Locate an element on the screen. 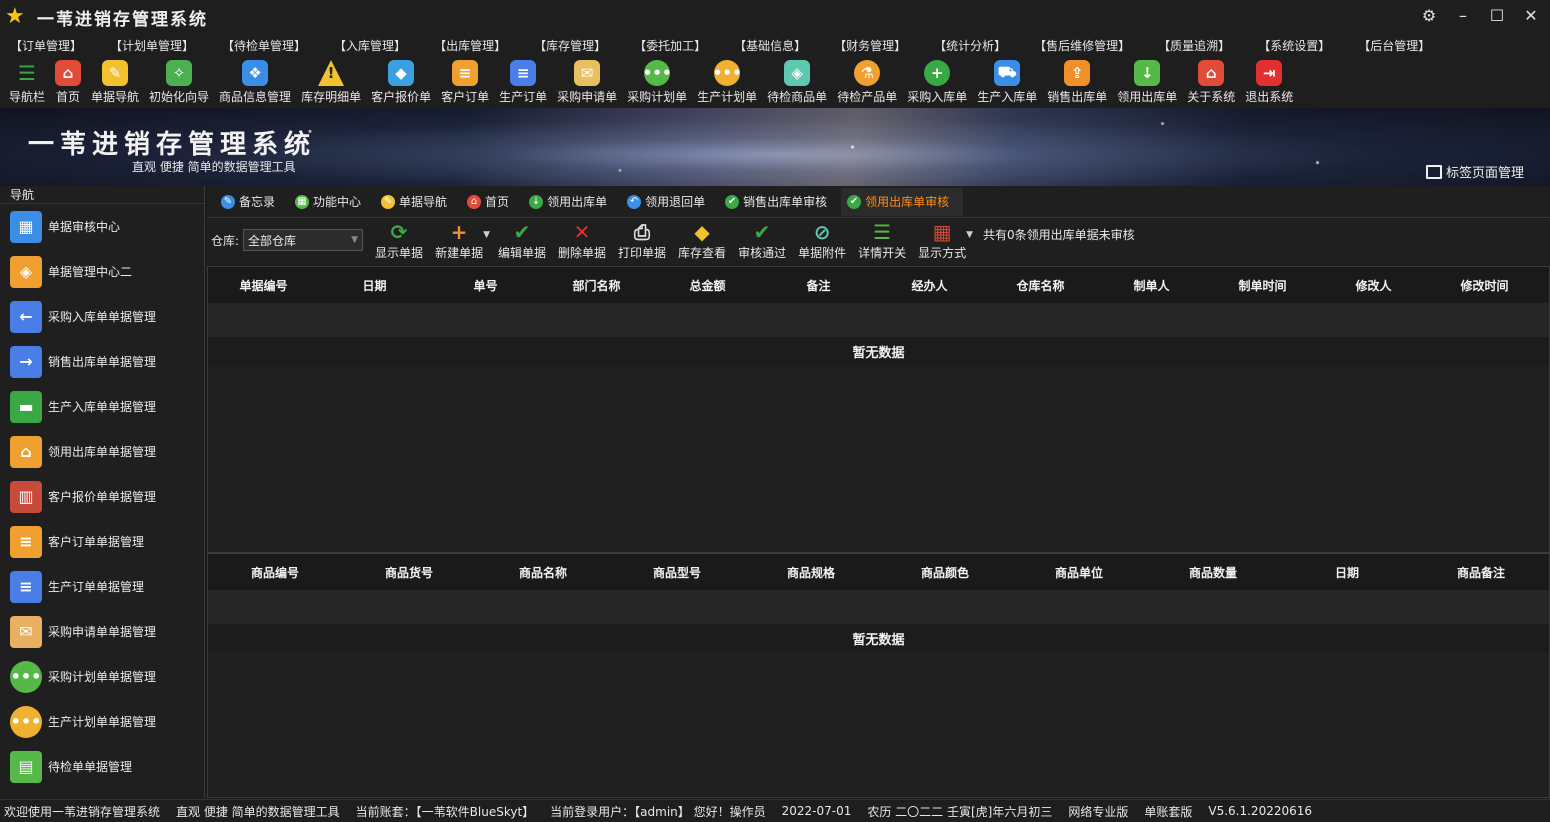  action-button: ✕ 删除单据 is located at coordinates (582, 240).